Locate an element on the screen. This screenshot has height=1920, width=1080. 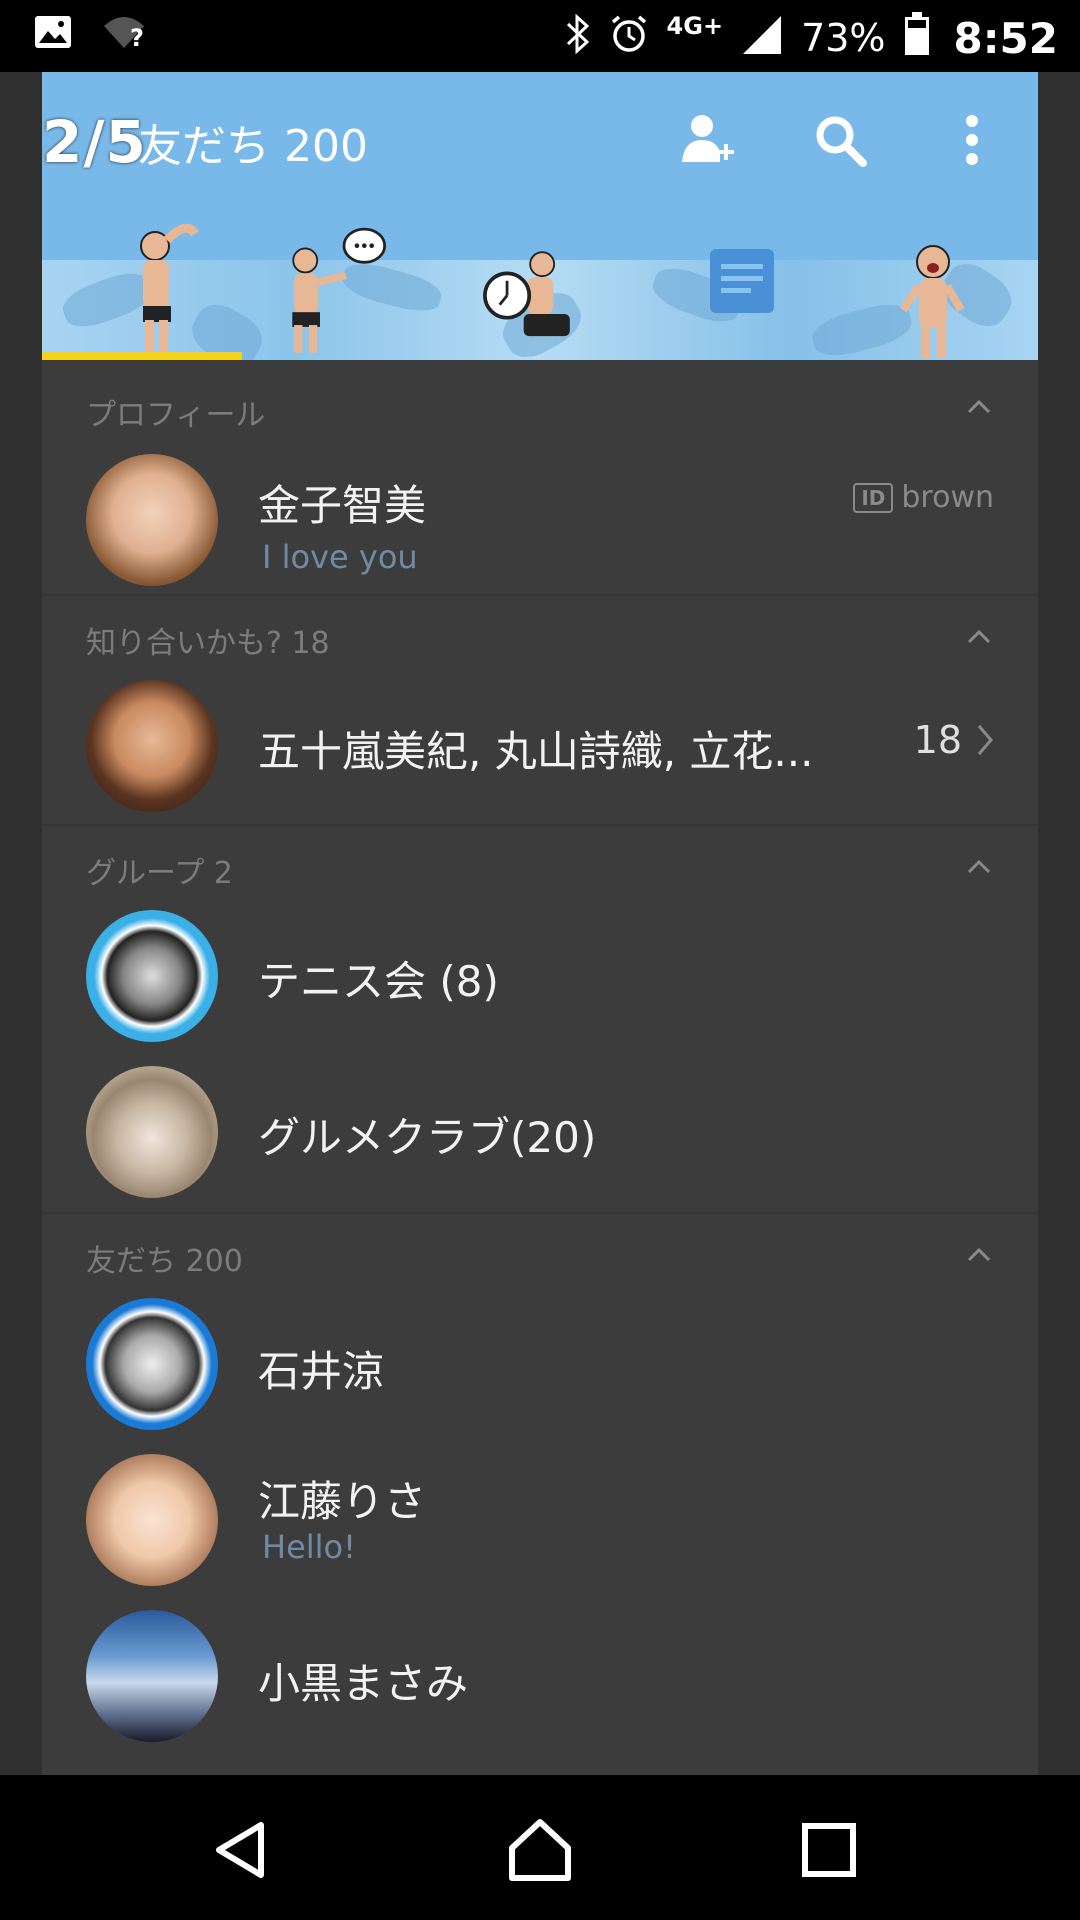
page-indicator: 2/5 is located at coordinates (94, 142).